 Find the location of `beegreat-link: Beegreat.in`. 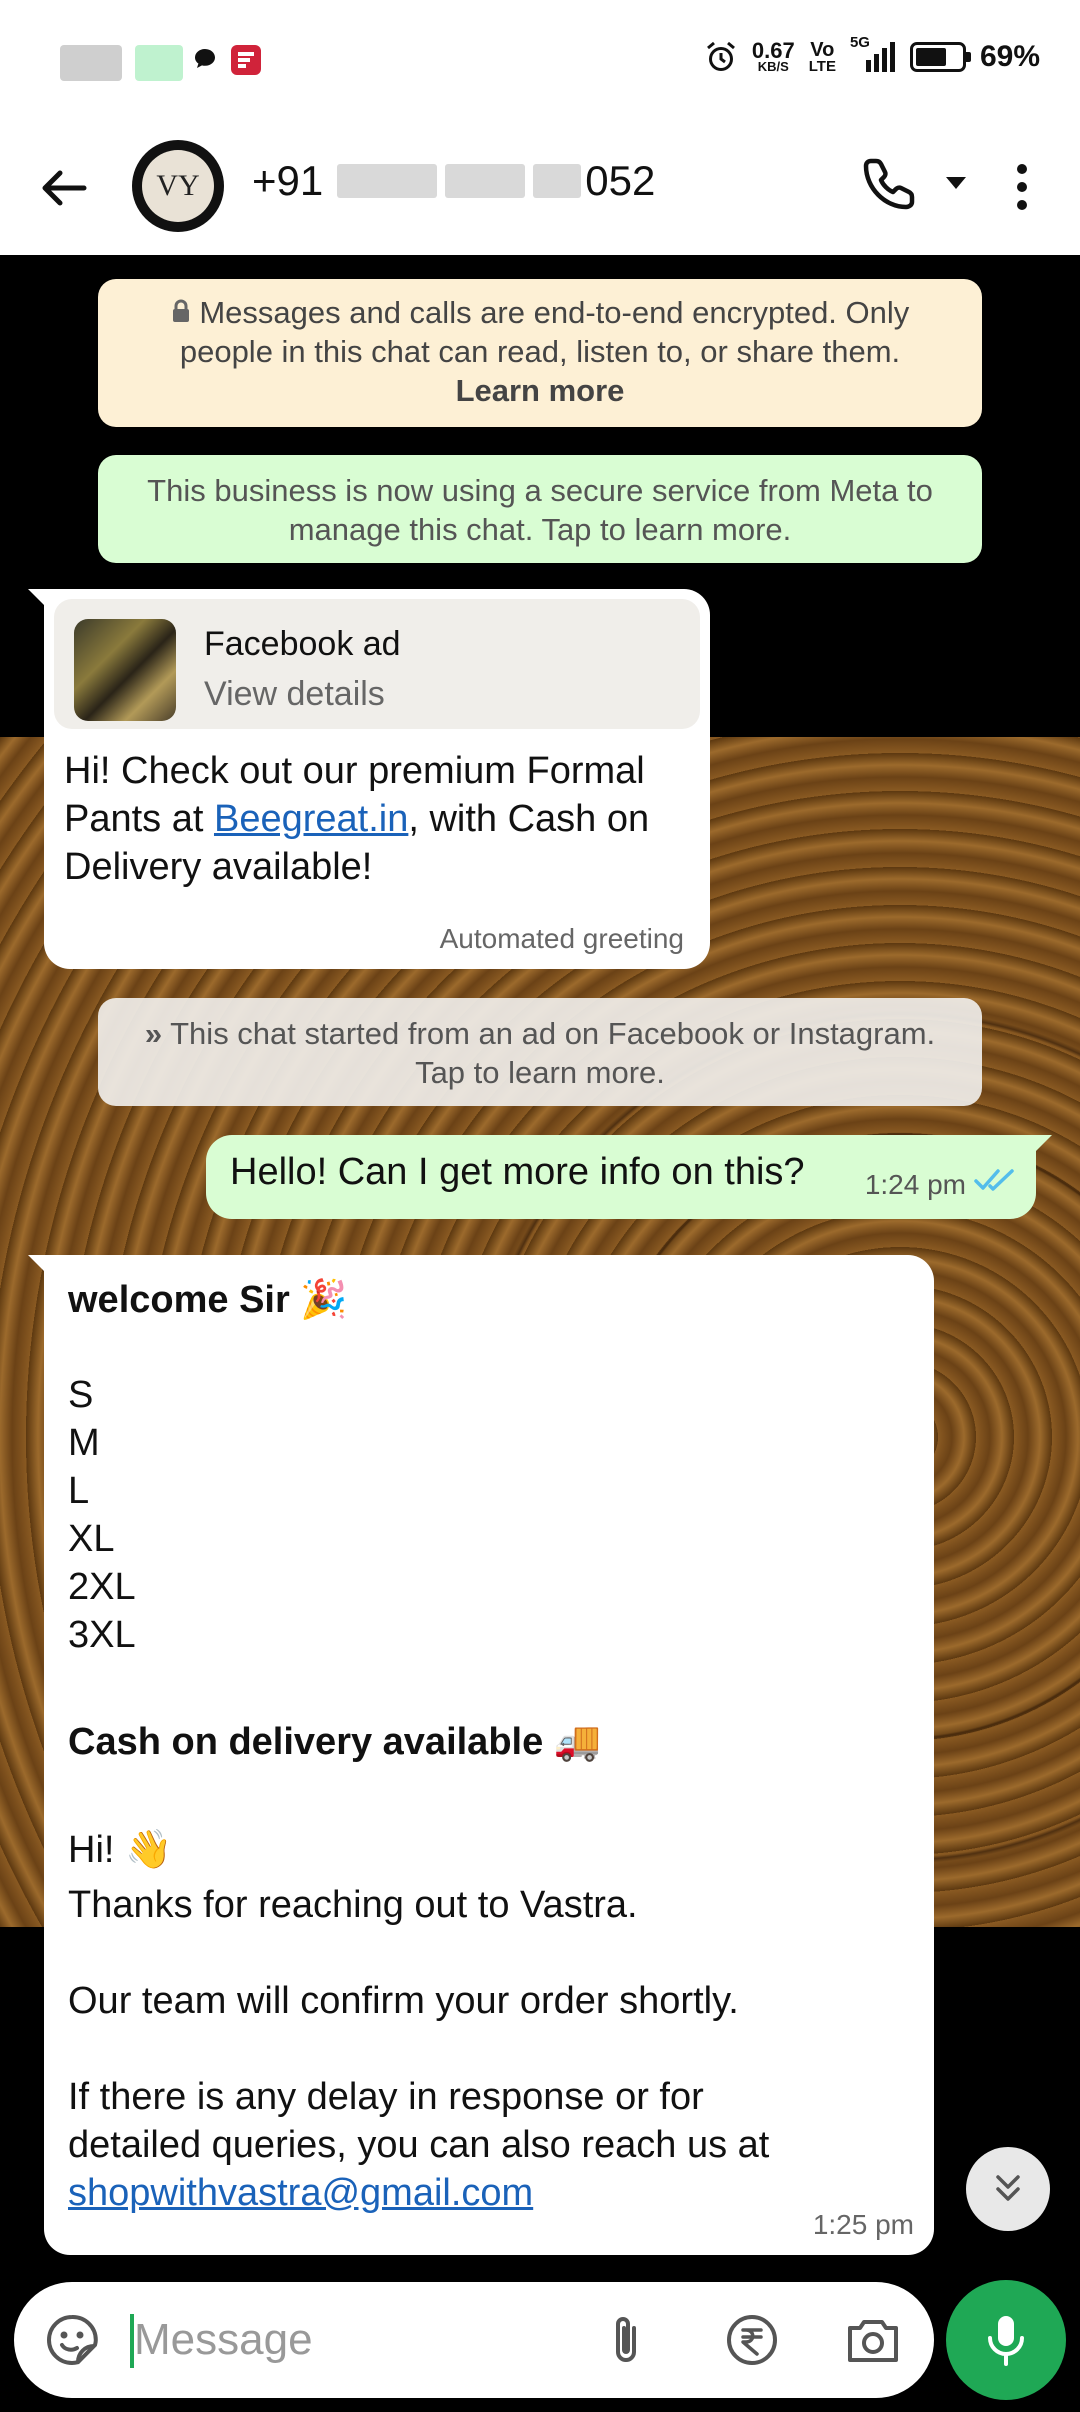

beegreat-link: Beegreat.in is located at coordinates (311, 819).